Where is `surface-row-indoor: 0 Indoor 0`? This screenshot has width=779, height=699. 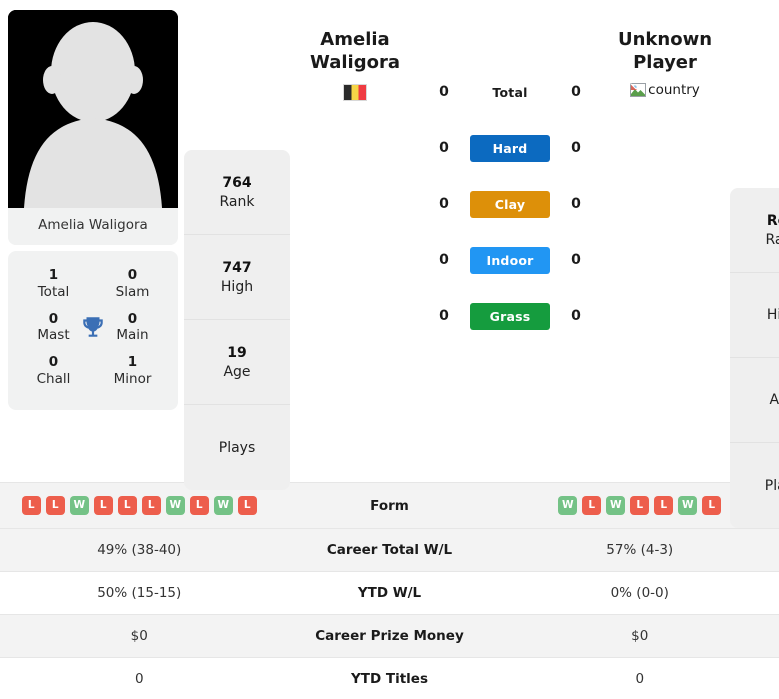 surface-row-indoor: 0 Indoor 0 is located at coordinates (510, 260).